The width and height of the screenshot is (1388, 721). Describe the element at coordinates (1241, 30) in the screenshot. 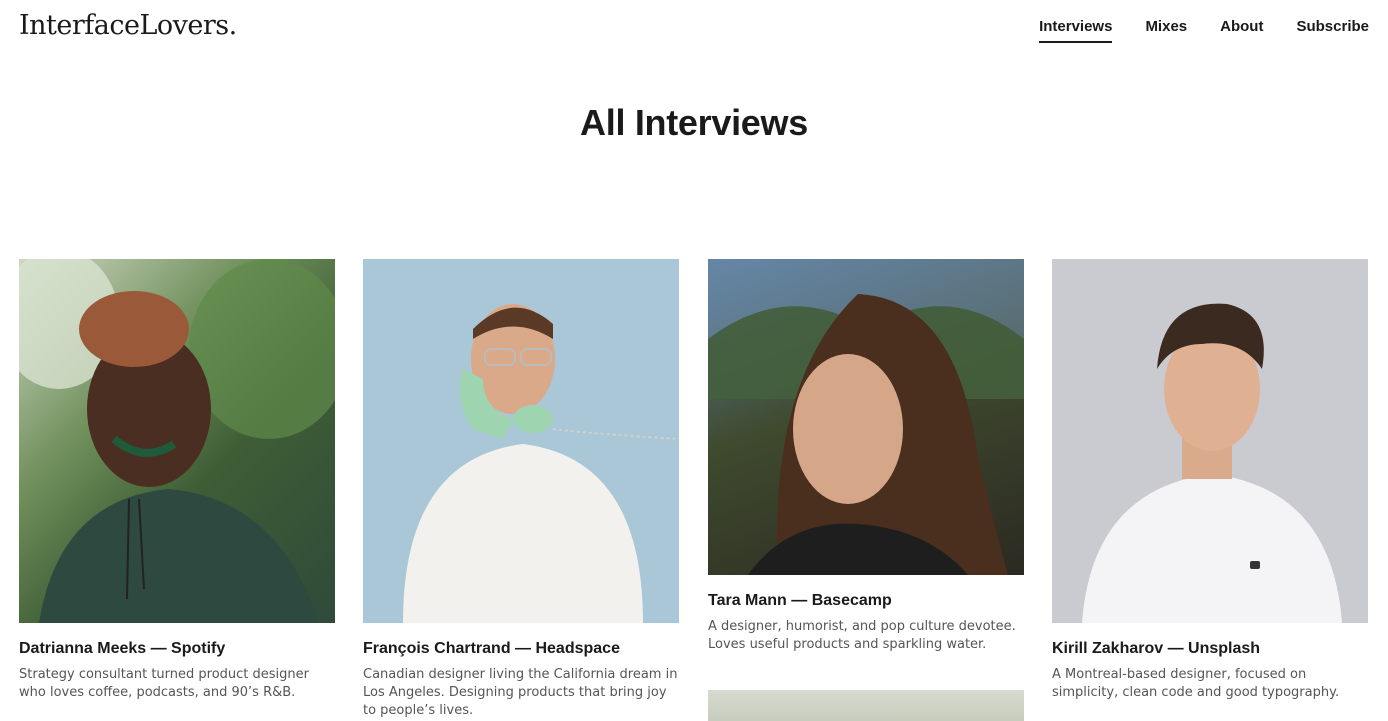

I see `nav-about: About` at that location.